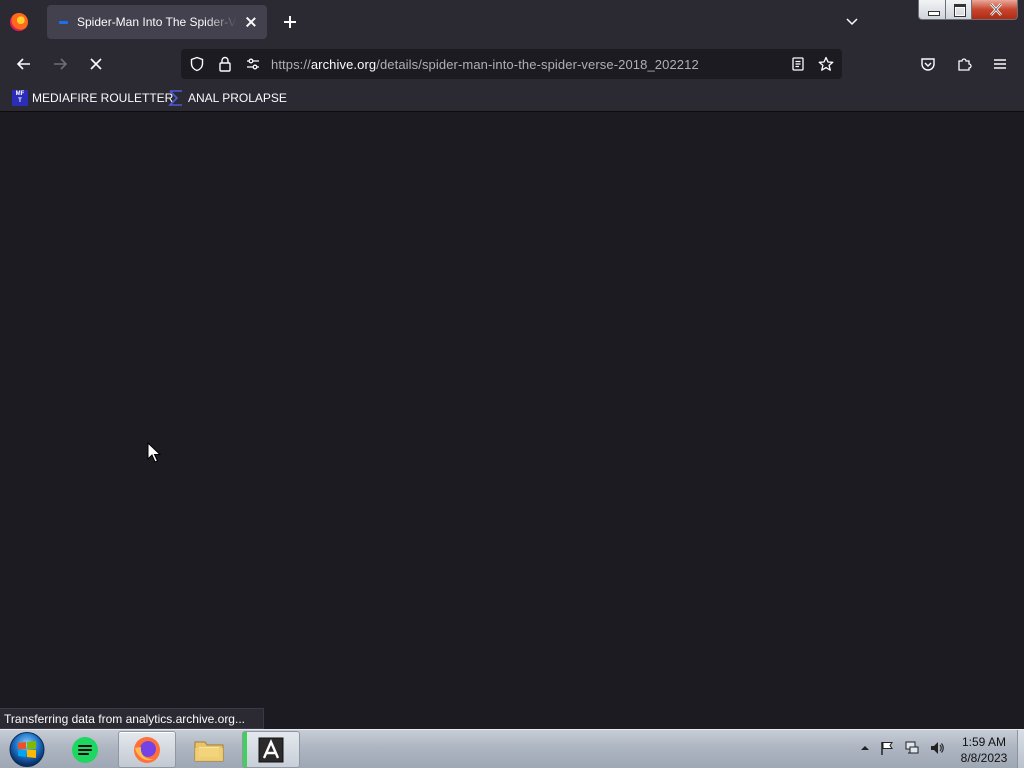 This screenshot has width=1024, height=768. I want to click on forward-arrow-icon, so click(61, 64).